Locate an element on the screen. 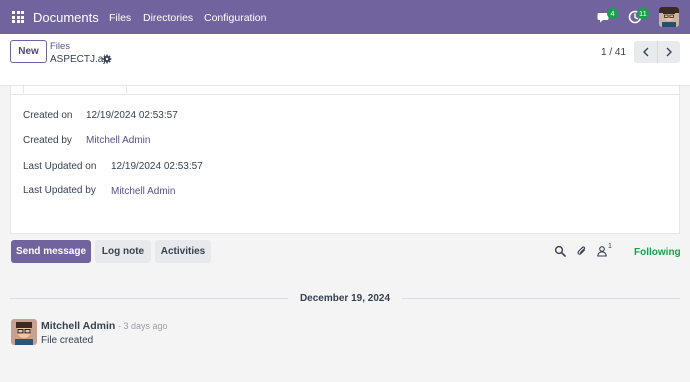 This screenshot has height=382, width=690. control-panel: New Files ASPECTJ.aj 1 / 41 is located at coordinates (345, 60).